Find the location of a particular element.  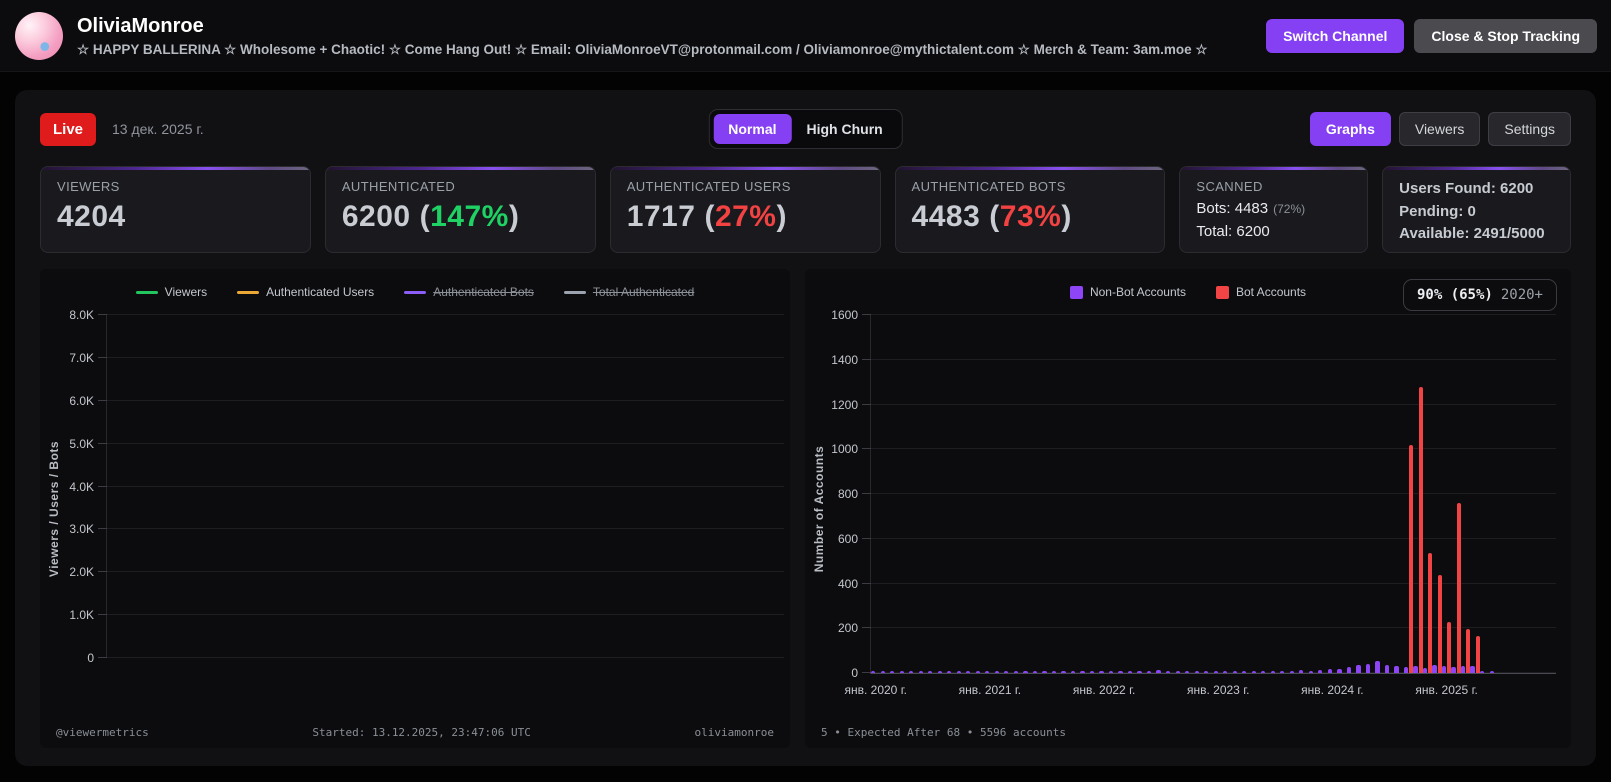

tab-viewers: Viewers is located at coordinates (1439, 129).